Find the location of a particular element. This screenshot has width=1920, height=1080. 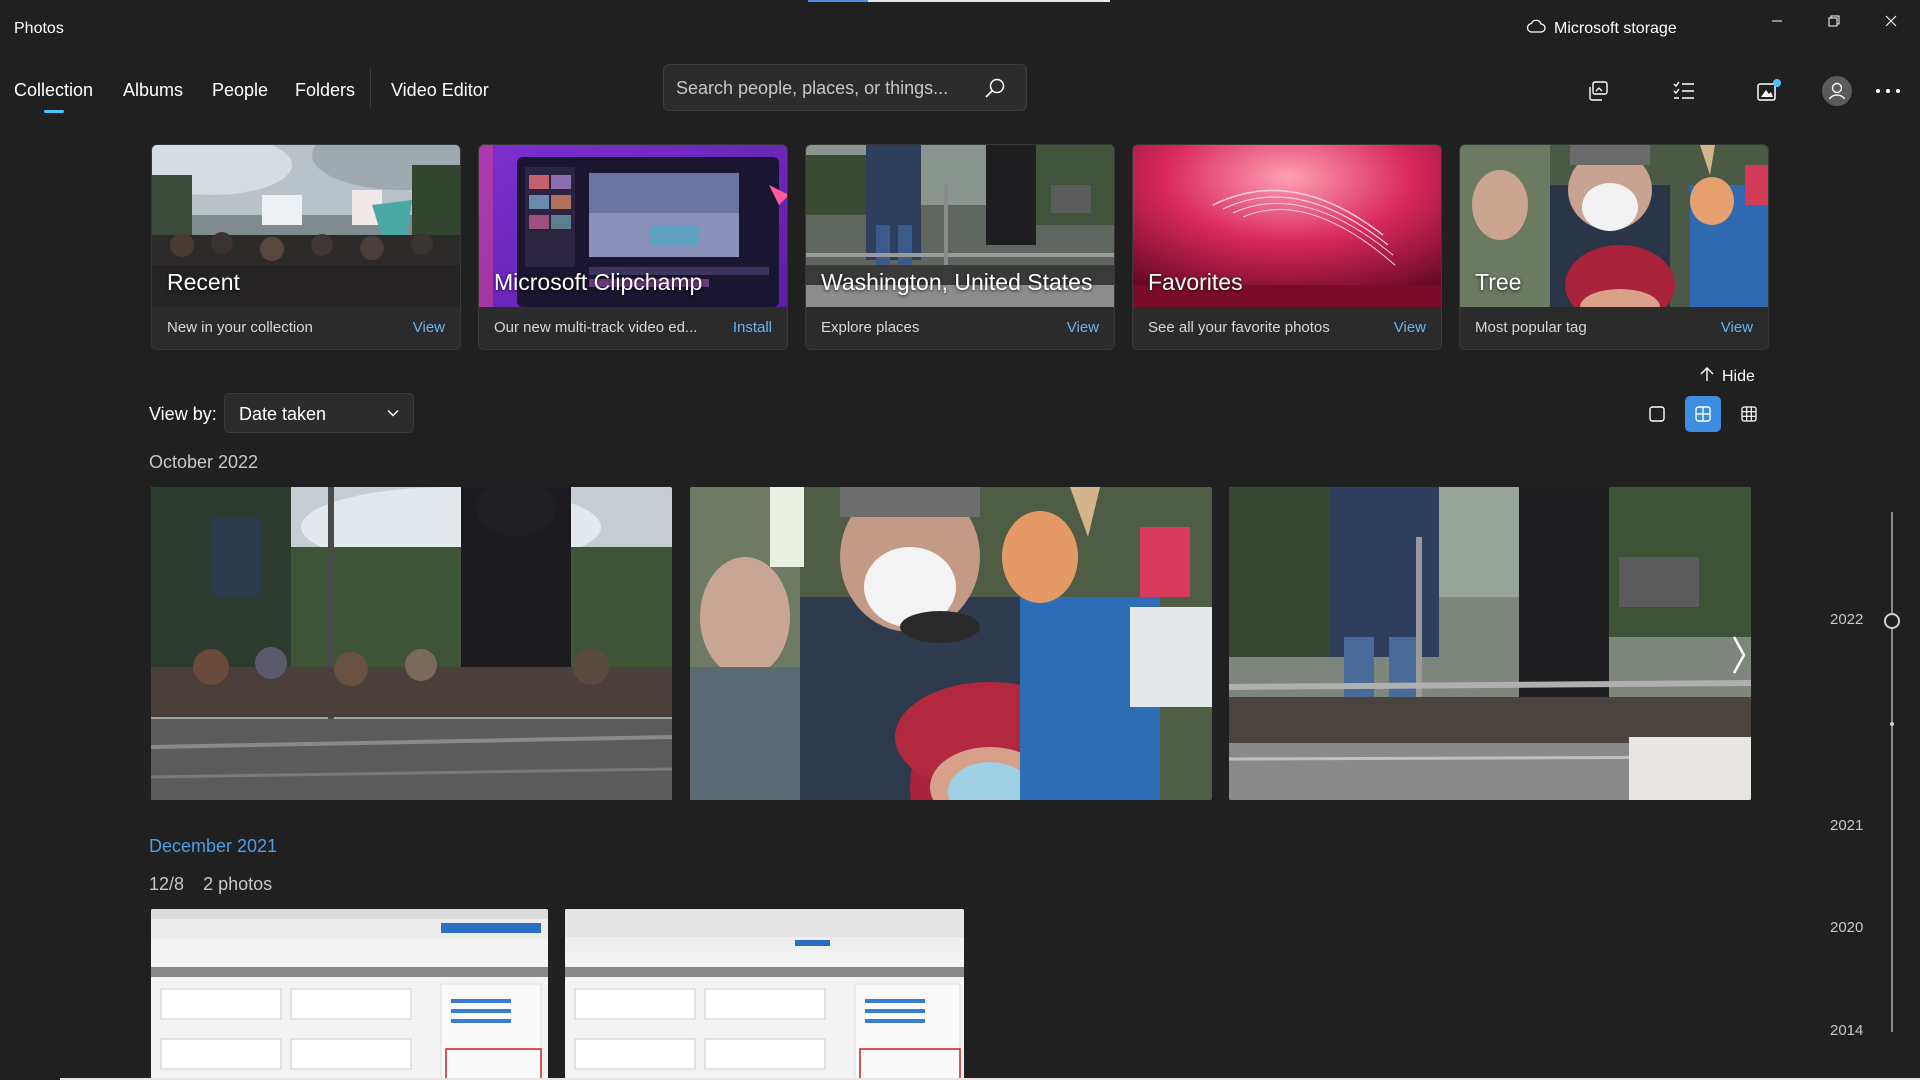

microsoft-storage-button: Microsoft storage is located at coordinates (1601, 28).